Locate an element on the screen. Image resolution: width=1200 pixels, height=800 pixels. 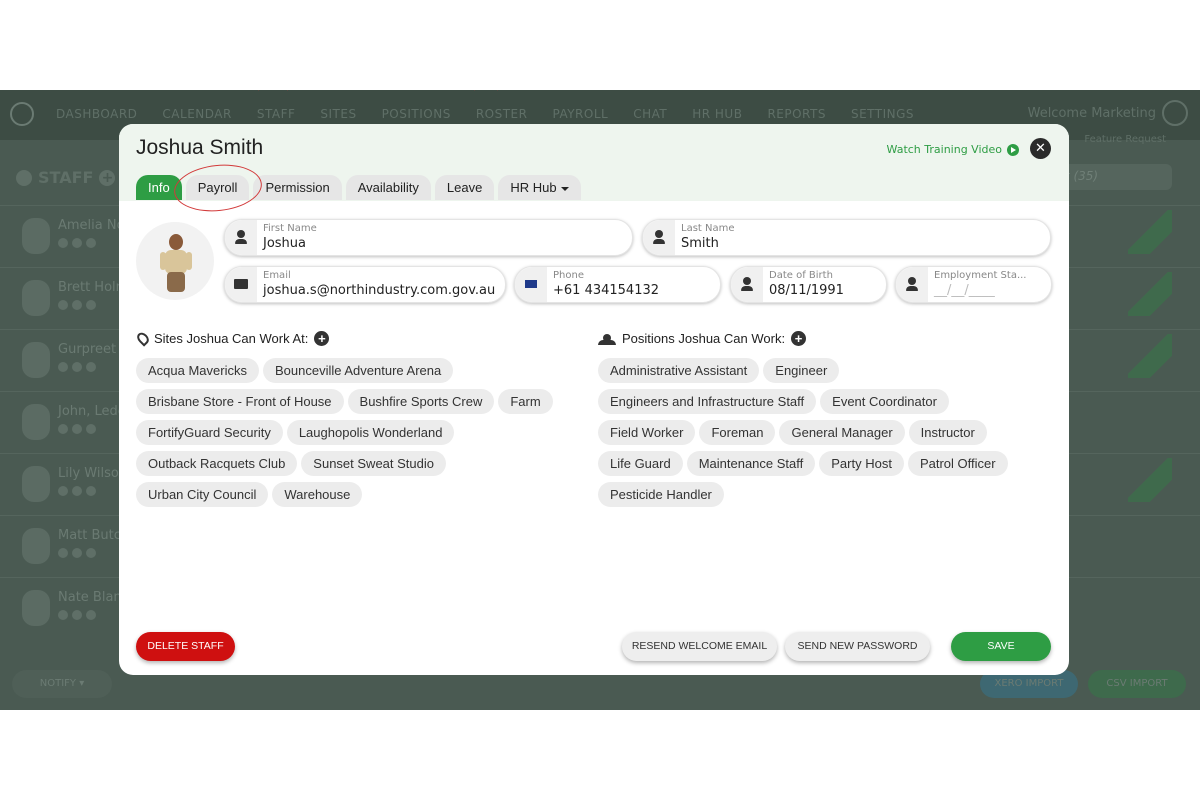
nav-positions: POSITIONS is located at coordinates (416, 114).